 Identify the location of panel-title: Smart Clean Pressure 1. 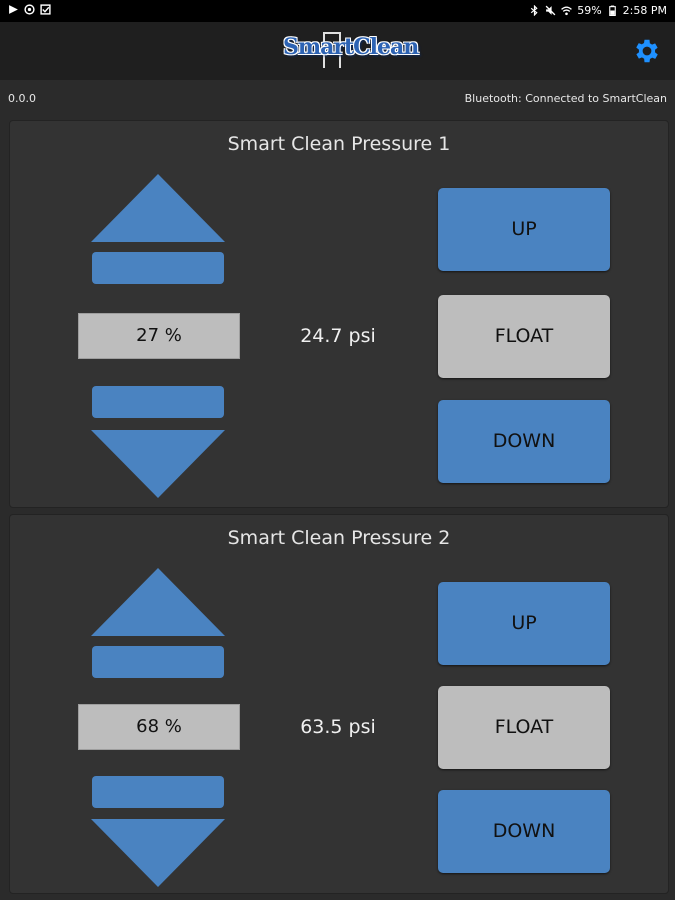
(339, 144).